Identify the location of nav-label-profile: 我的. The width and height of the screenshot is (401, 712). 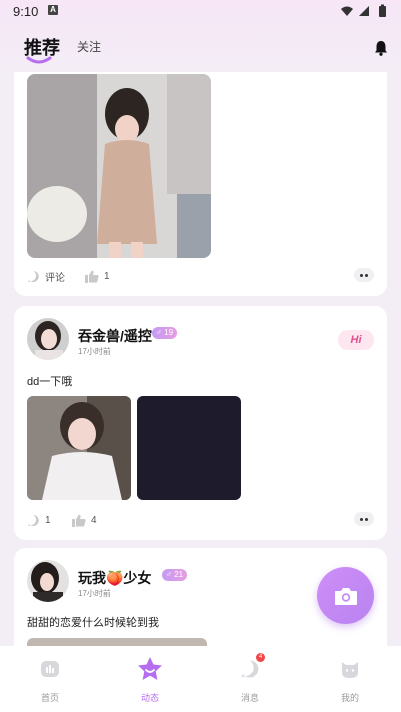
(349, 698).